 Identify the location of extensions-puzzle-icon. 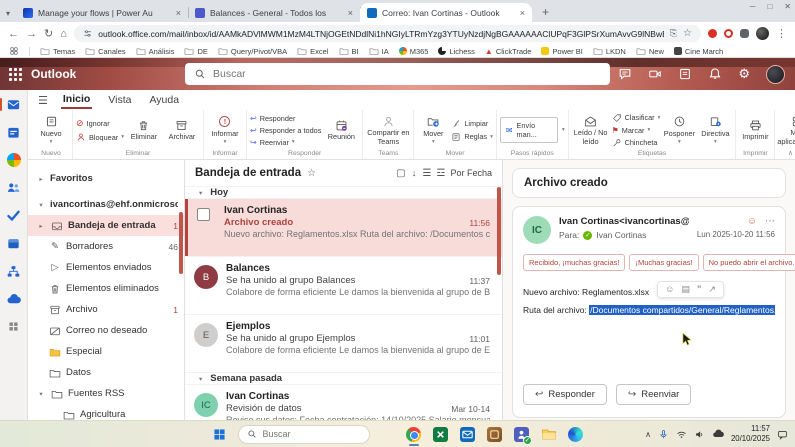
(744, 33).